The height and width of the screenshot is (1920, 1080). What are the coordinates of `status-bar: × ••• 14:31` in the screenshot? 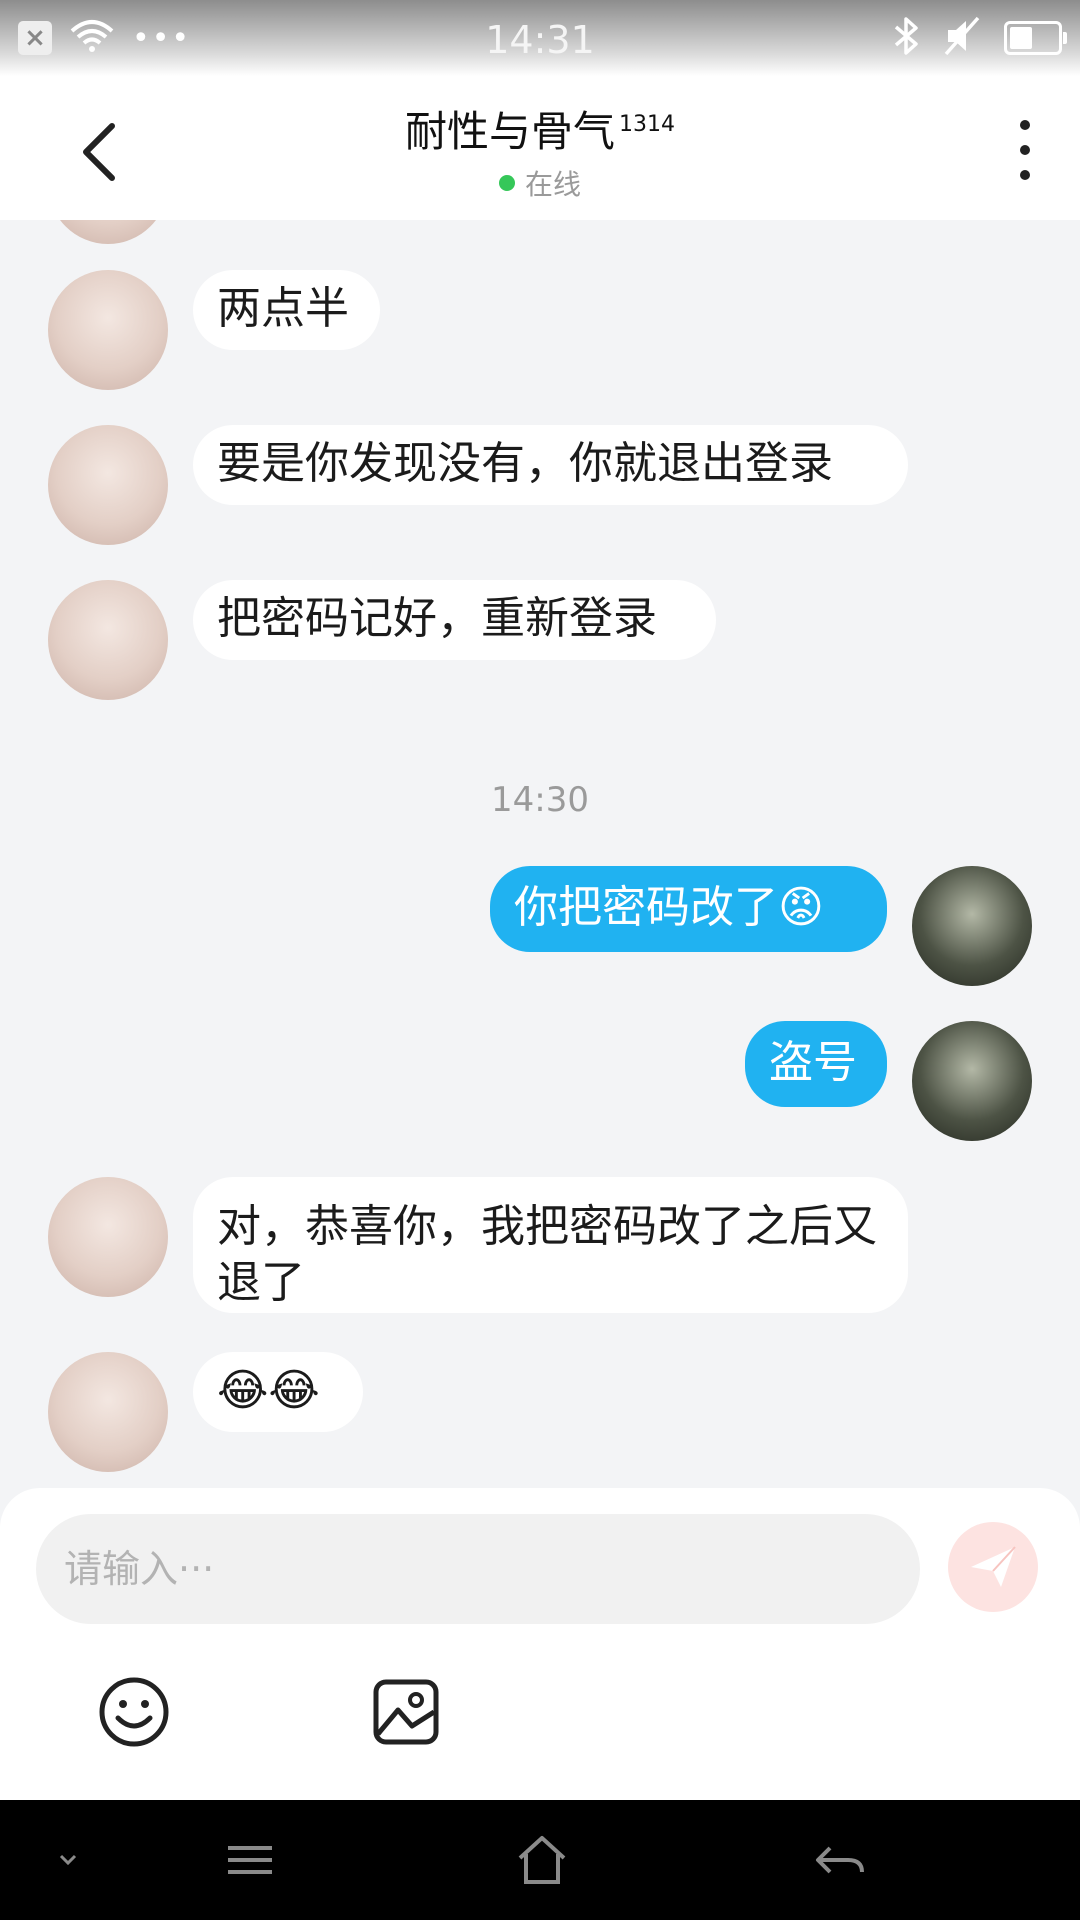 It's located at (540, 38).